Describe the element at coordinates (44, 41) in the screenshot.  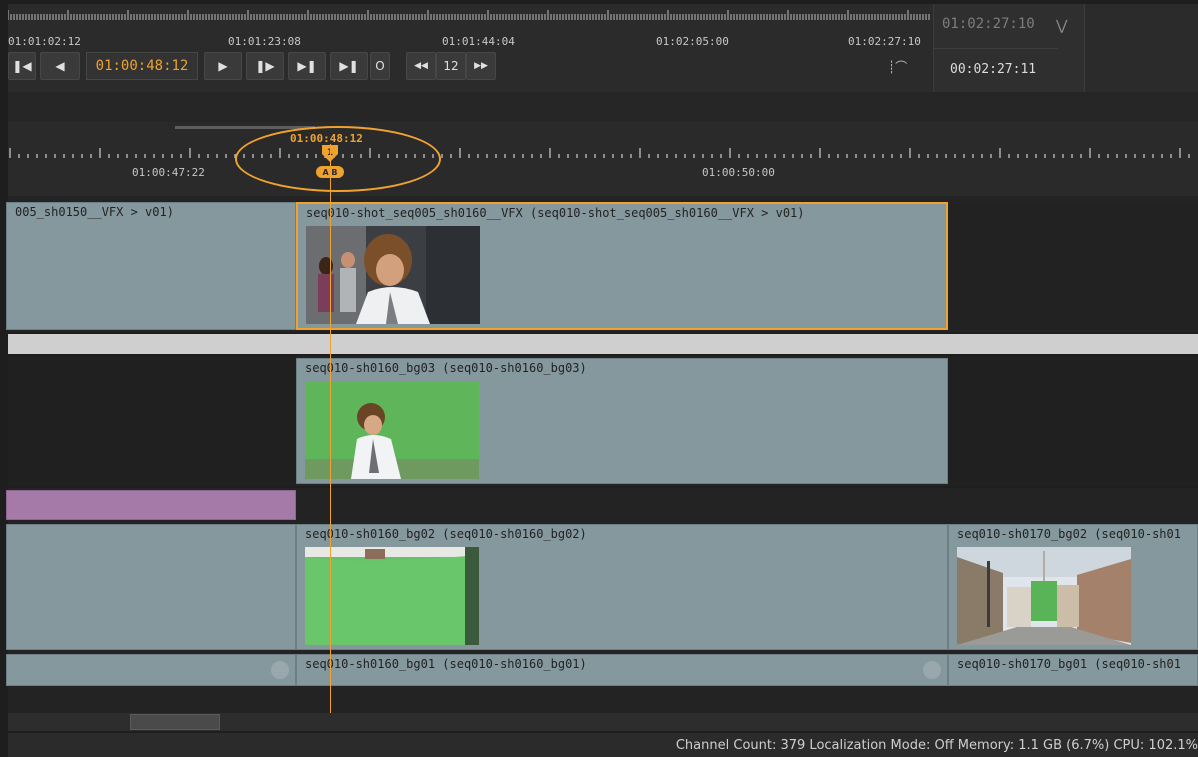
I see `mini-ruler-timecode: 01:01:02:12` at that location.